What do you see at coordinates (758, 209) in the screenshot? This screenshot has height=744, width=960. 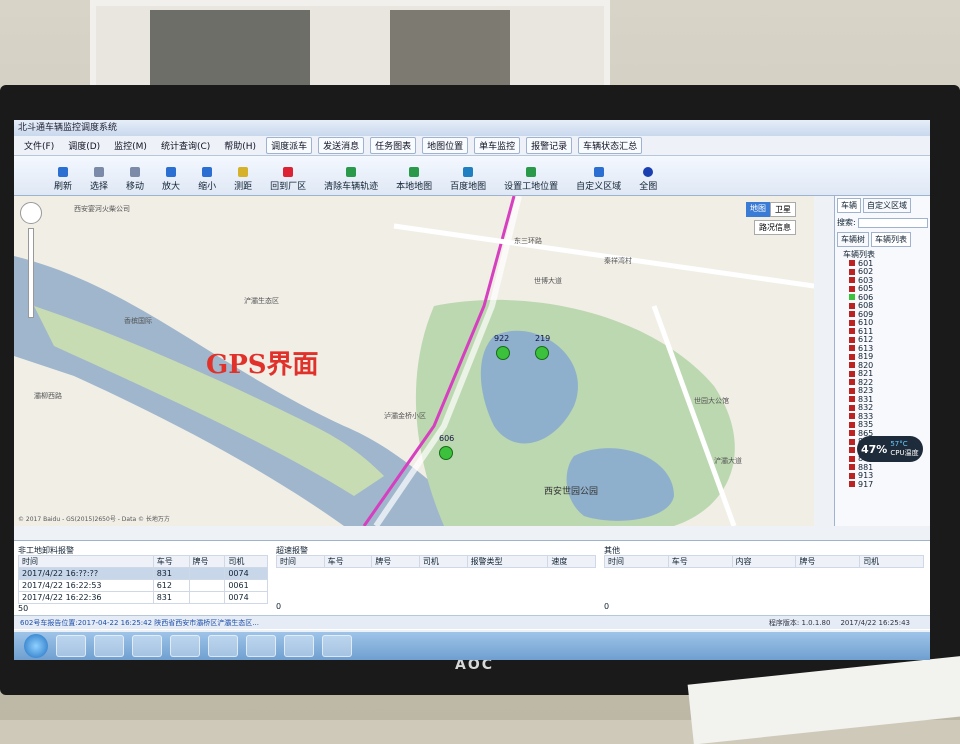 I see `map-type-map: 地图` at bounding box center [758, 209].